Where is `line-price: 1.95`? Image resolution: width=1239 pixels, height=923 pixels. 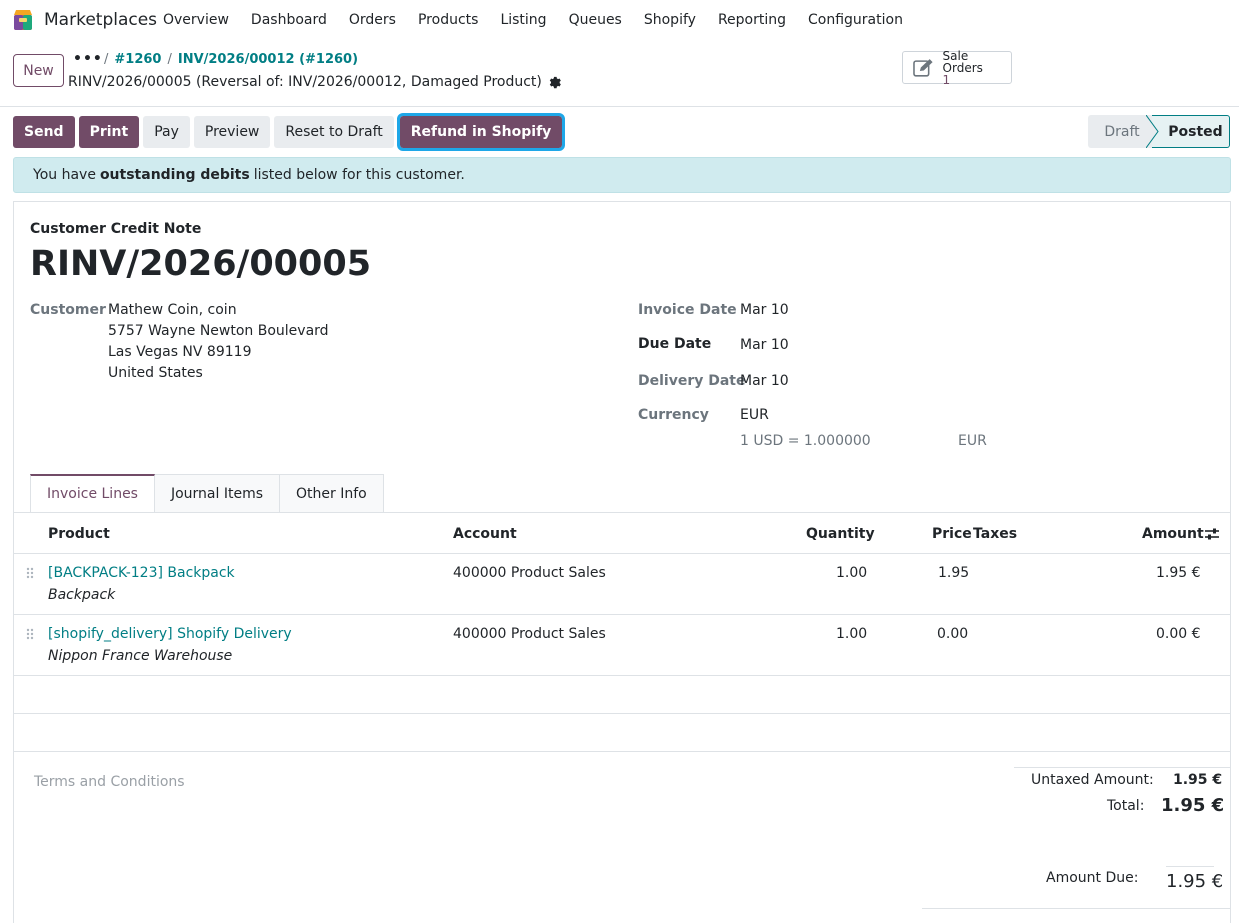
line-price: 1.95 is located at coordinates (954, 573).